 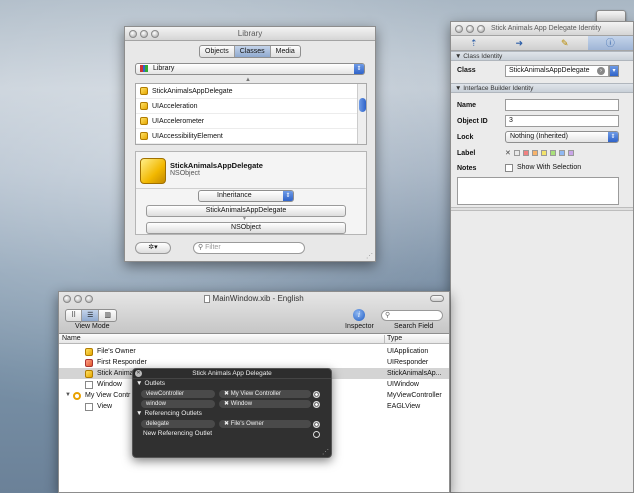 What do you see at coordinates (251, 106) in the screenshot?
I see `list-item: UIAcceleration` at bounding box center [251, 106].